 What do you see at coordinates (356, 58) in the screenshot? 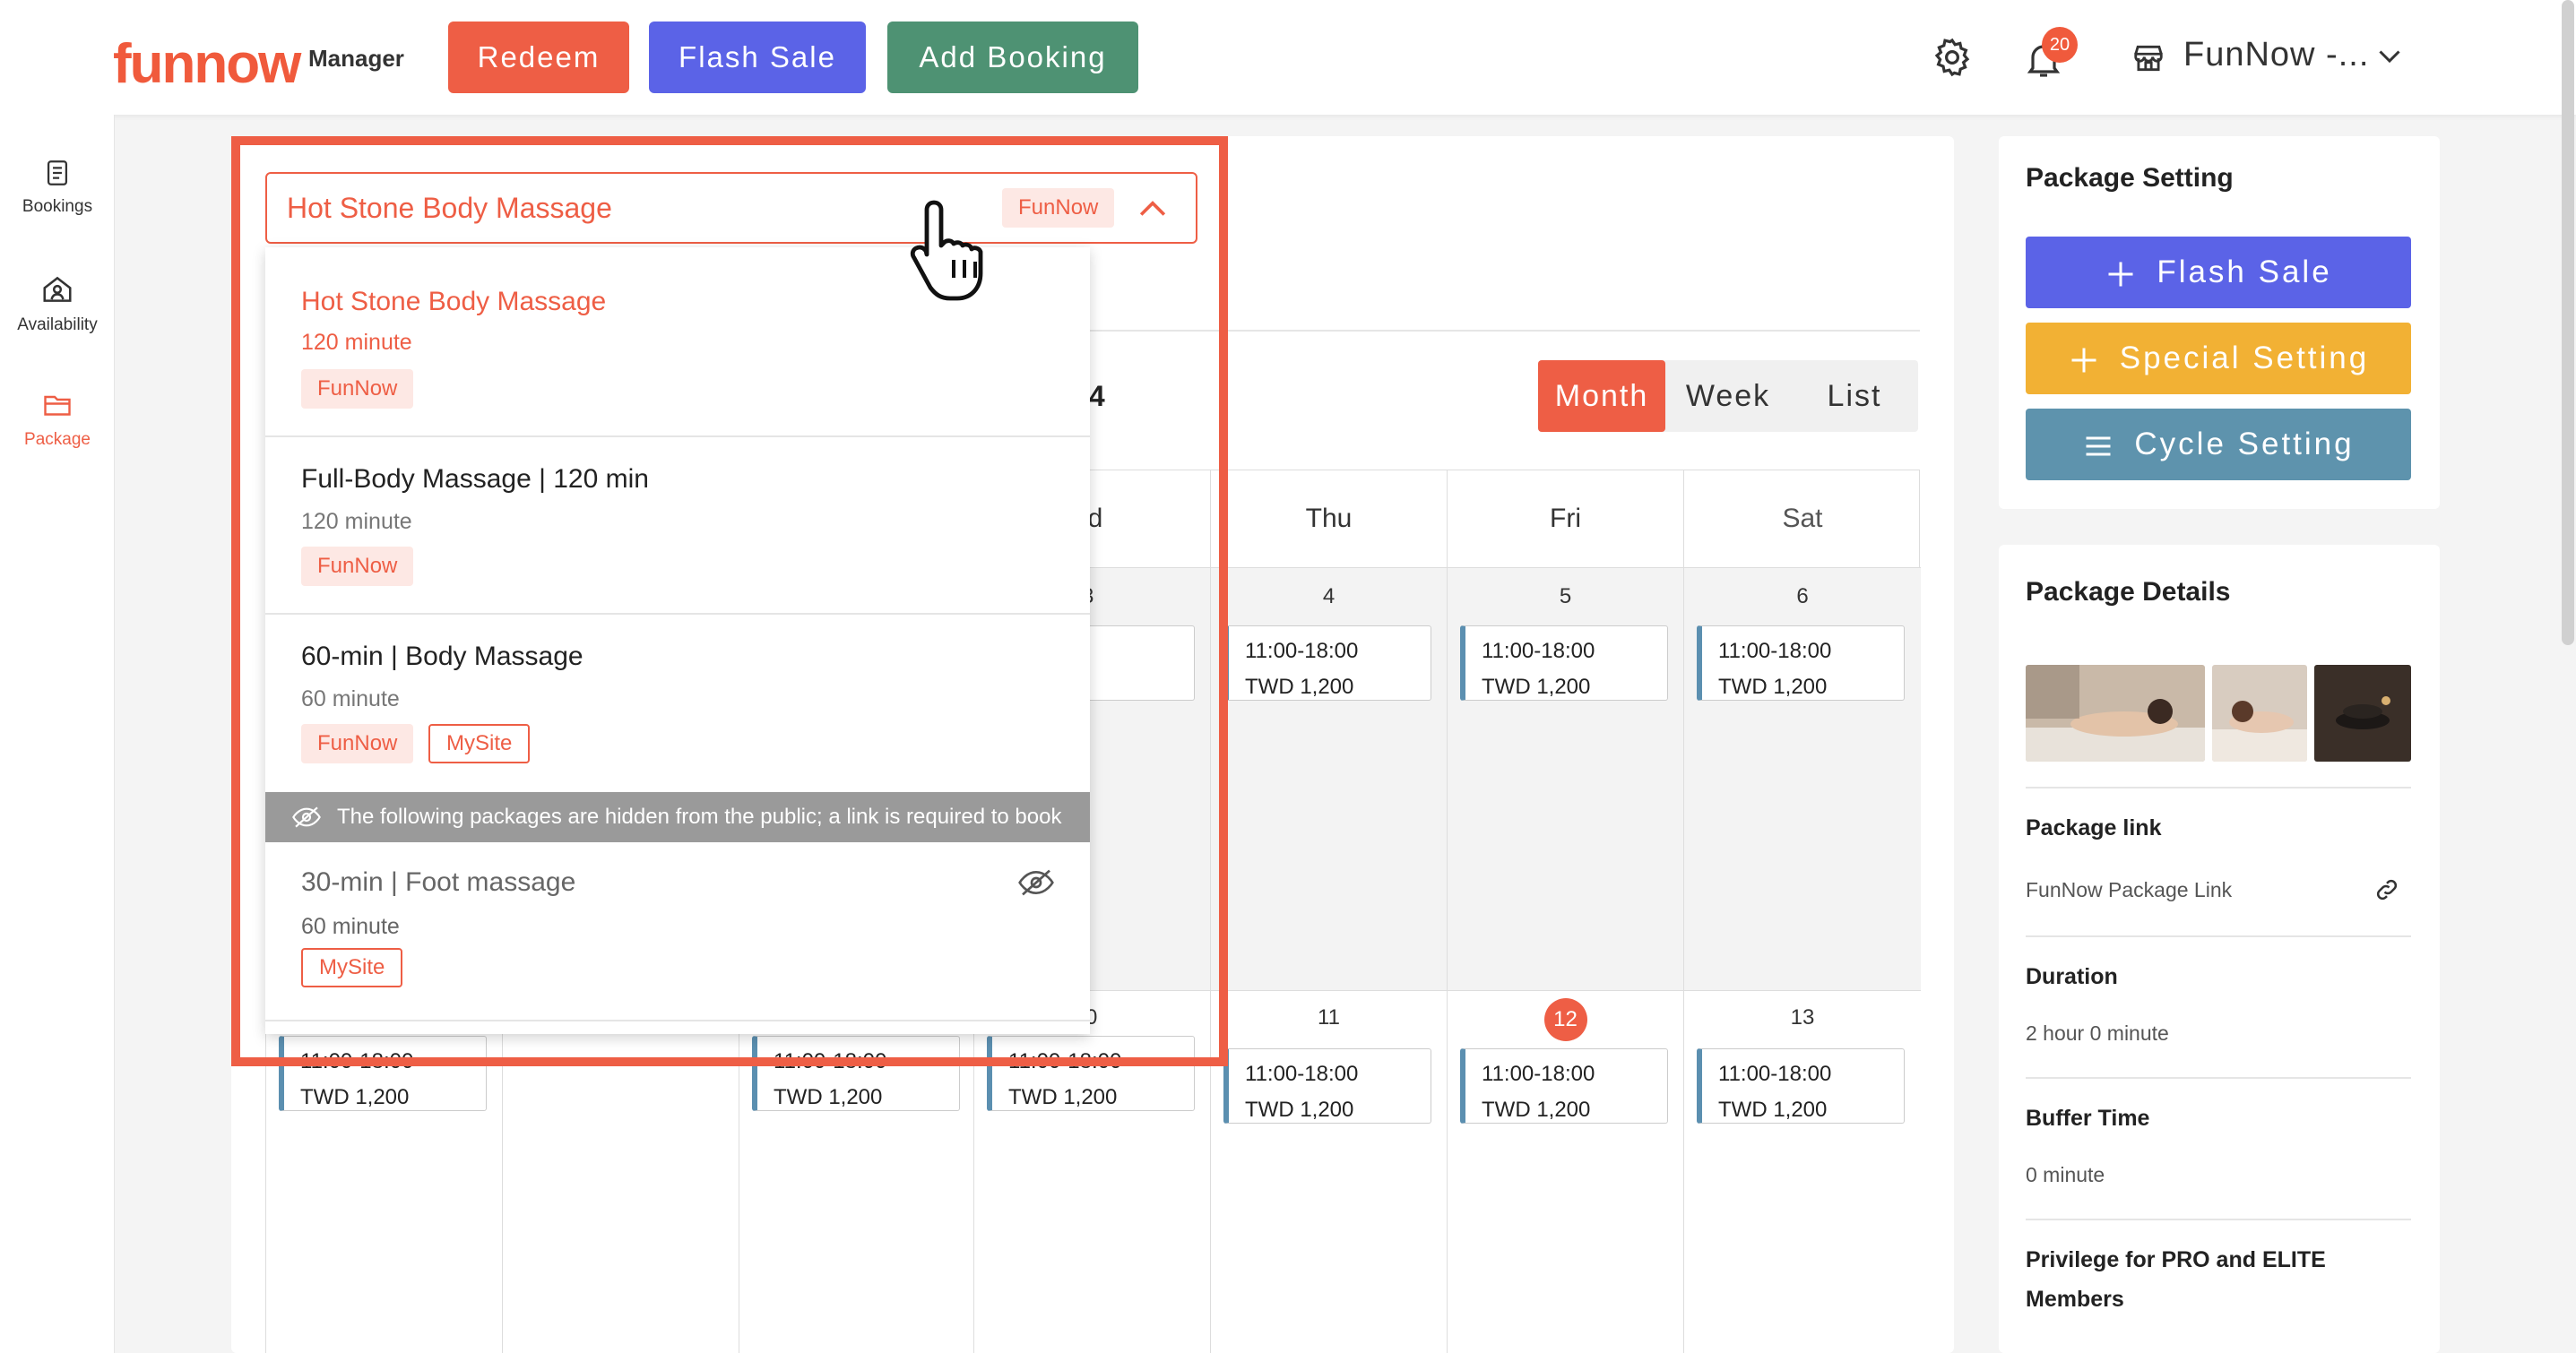
I see `logo-subtitle: Manager` at bounding box center [356, 58].